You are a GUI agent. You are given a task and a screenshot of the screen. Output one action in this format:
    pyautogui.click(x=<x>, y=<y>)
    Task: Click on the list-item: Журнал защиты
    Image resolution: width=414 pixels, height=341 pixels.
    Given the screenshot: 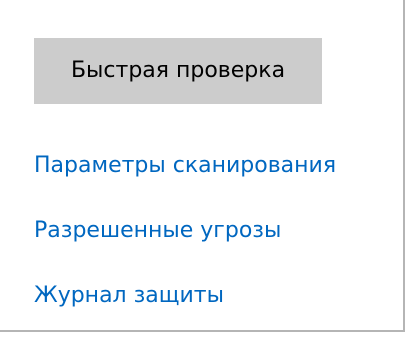 What is the action you would take?
    pyautogui.click(x=185, y=308)
    